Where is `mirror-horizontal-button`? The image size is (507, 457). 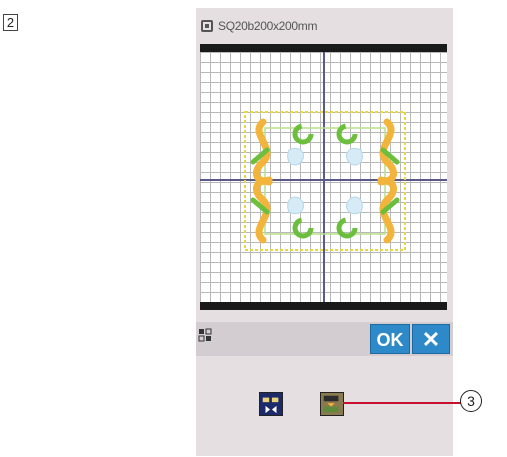 mirror-horizontal-button is located at coordinates (271, 404).